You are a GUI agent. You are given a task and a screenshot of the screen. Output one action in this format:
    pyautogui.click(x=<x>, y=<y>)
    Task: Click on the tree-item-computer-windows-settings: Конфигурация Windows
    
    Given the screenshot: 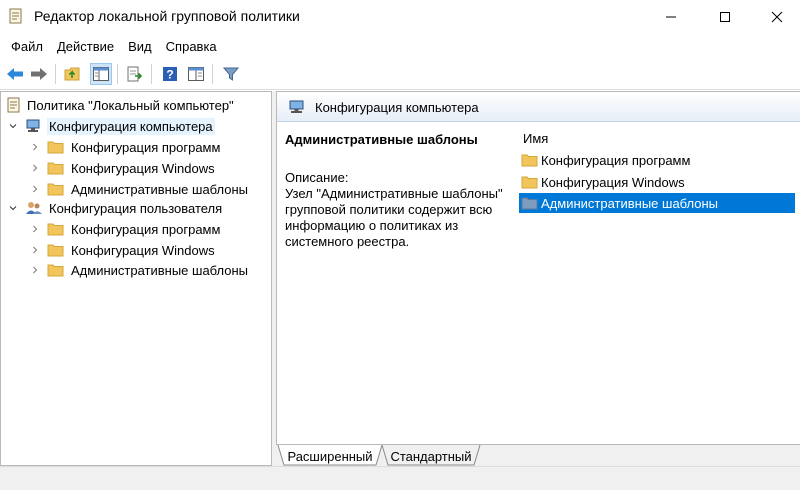 What is the action you would take?
    pyautogui.click(x=136, y=168)
    